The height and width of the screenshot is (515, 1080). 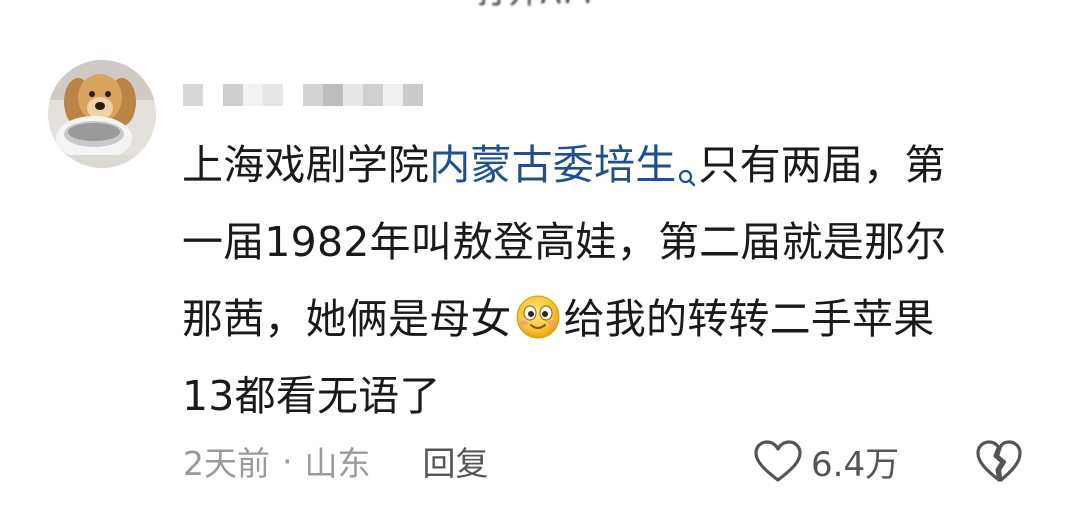 What do you see at coordinates (347, 319) in the screenshot?
I see `comment-text-segment: 那茜，她俩是母女` at bounding box center [347, 319].